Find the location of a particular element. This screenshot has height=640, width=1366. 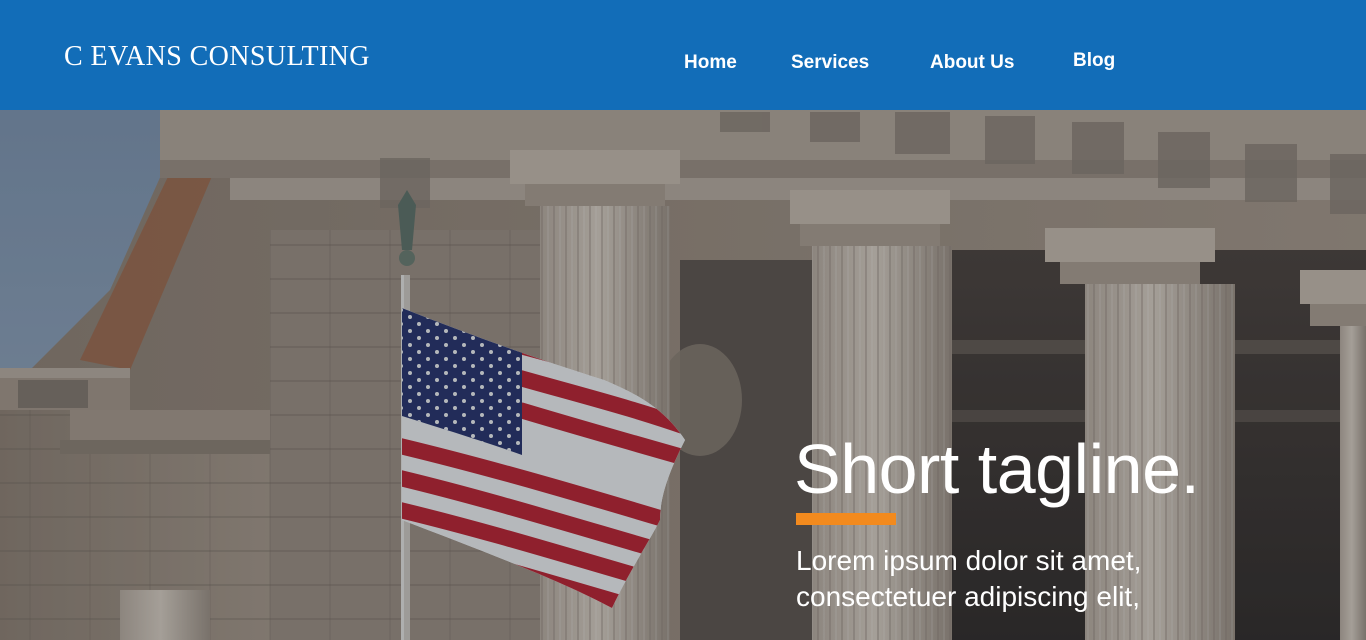

nav-blog-link: Blog is located at coordinates (1094, 60).